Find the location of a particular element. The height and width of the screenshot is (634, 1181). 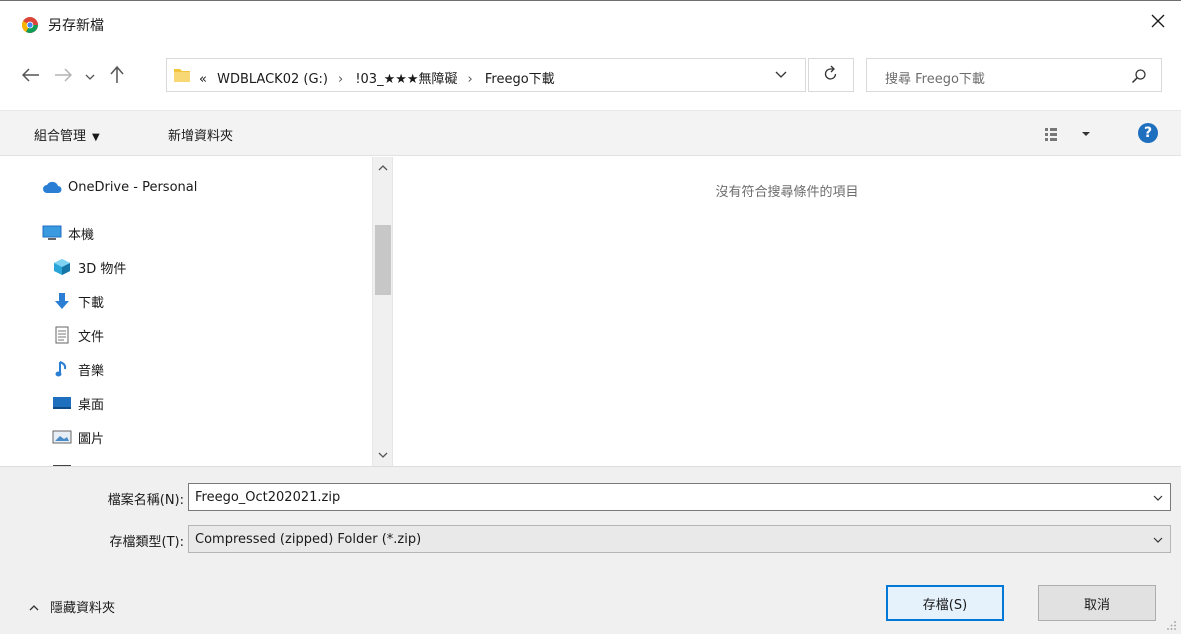

arrow-up-icon is located at coordinates (117, 76).